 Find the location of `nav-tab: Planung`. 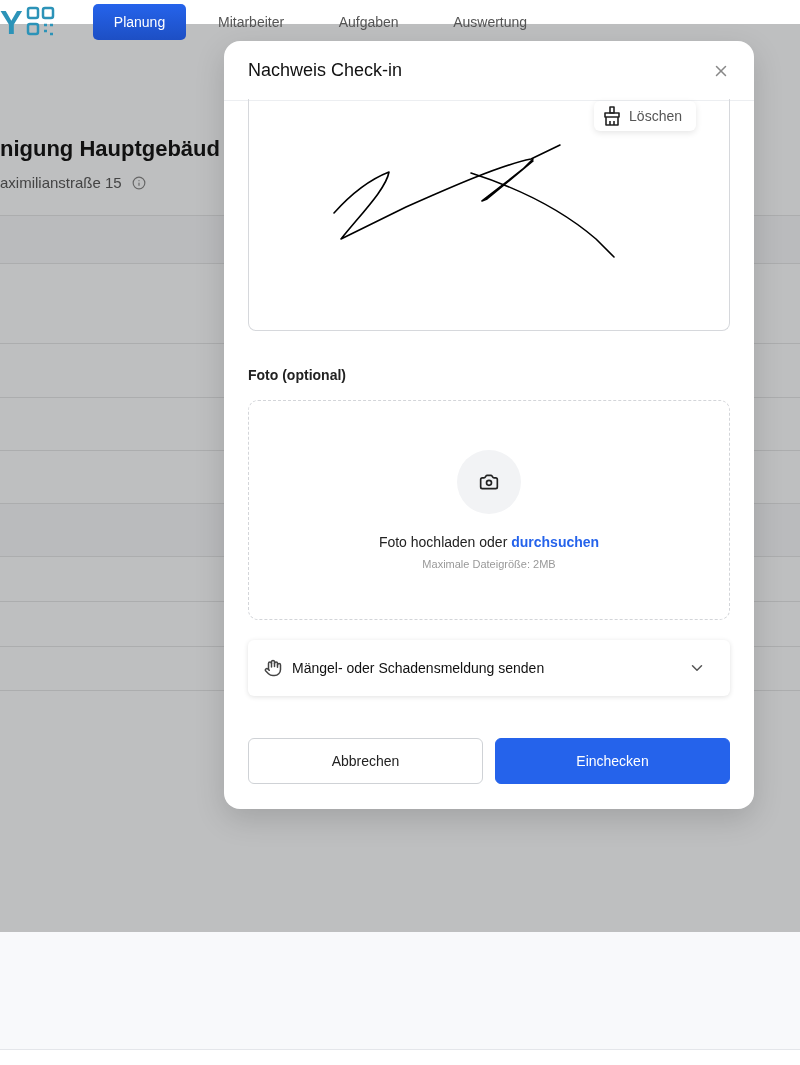

nav-tab: Planung is located at coordinates (139, 22).